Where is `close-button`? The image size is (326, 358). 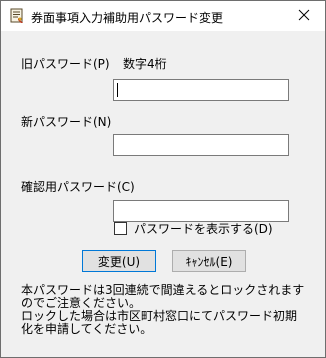 close-button is located at coordinates (304, 16).